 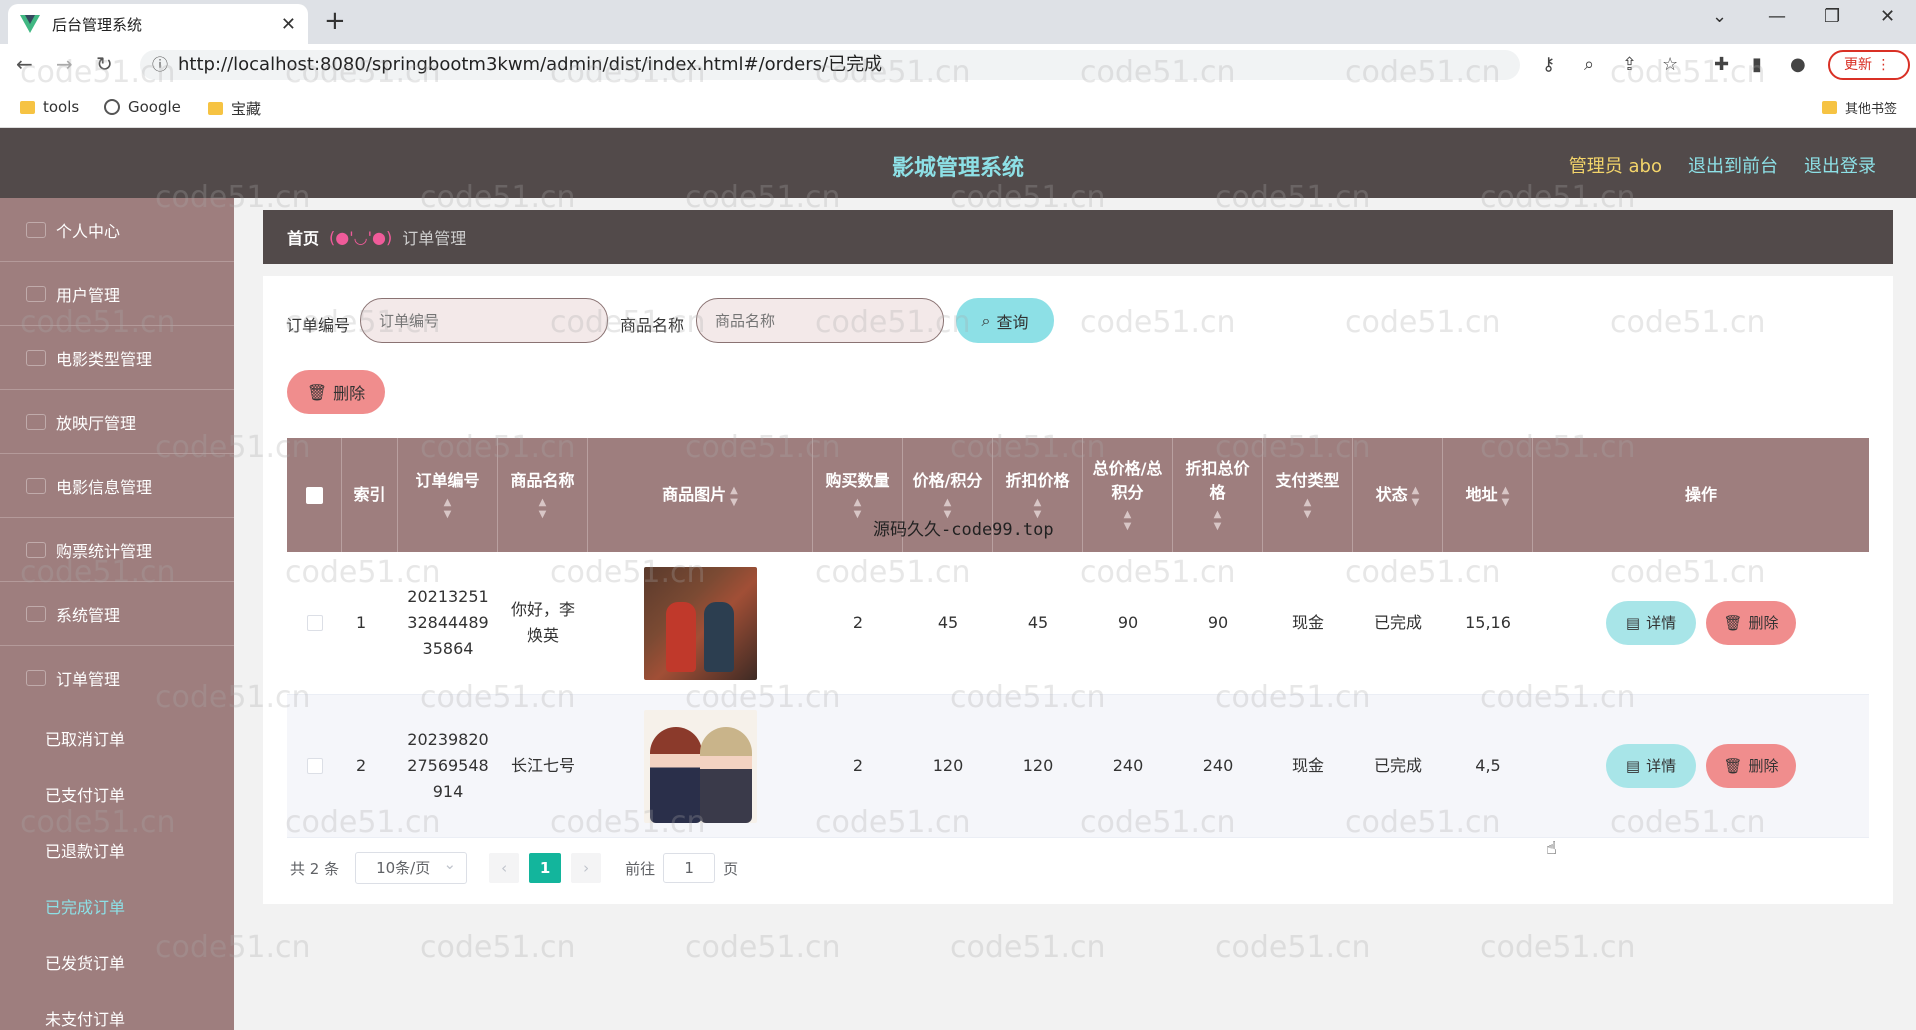 I want to click on pagination: 共 2 条 10条/页 ‹ 1 › 前往 1 页, so click(x=514, y=866).